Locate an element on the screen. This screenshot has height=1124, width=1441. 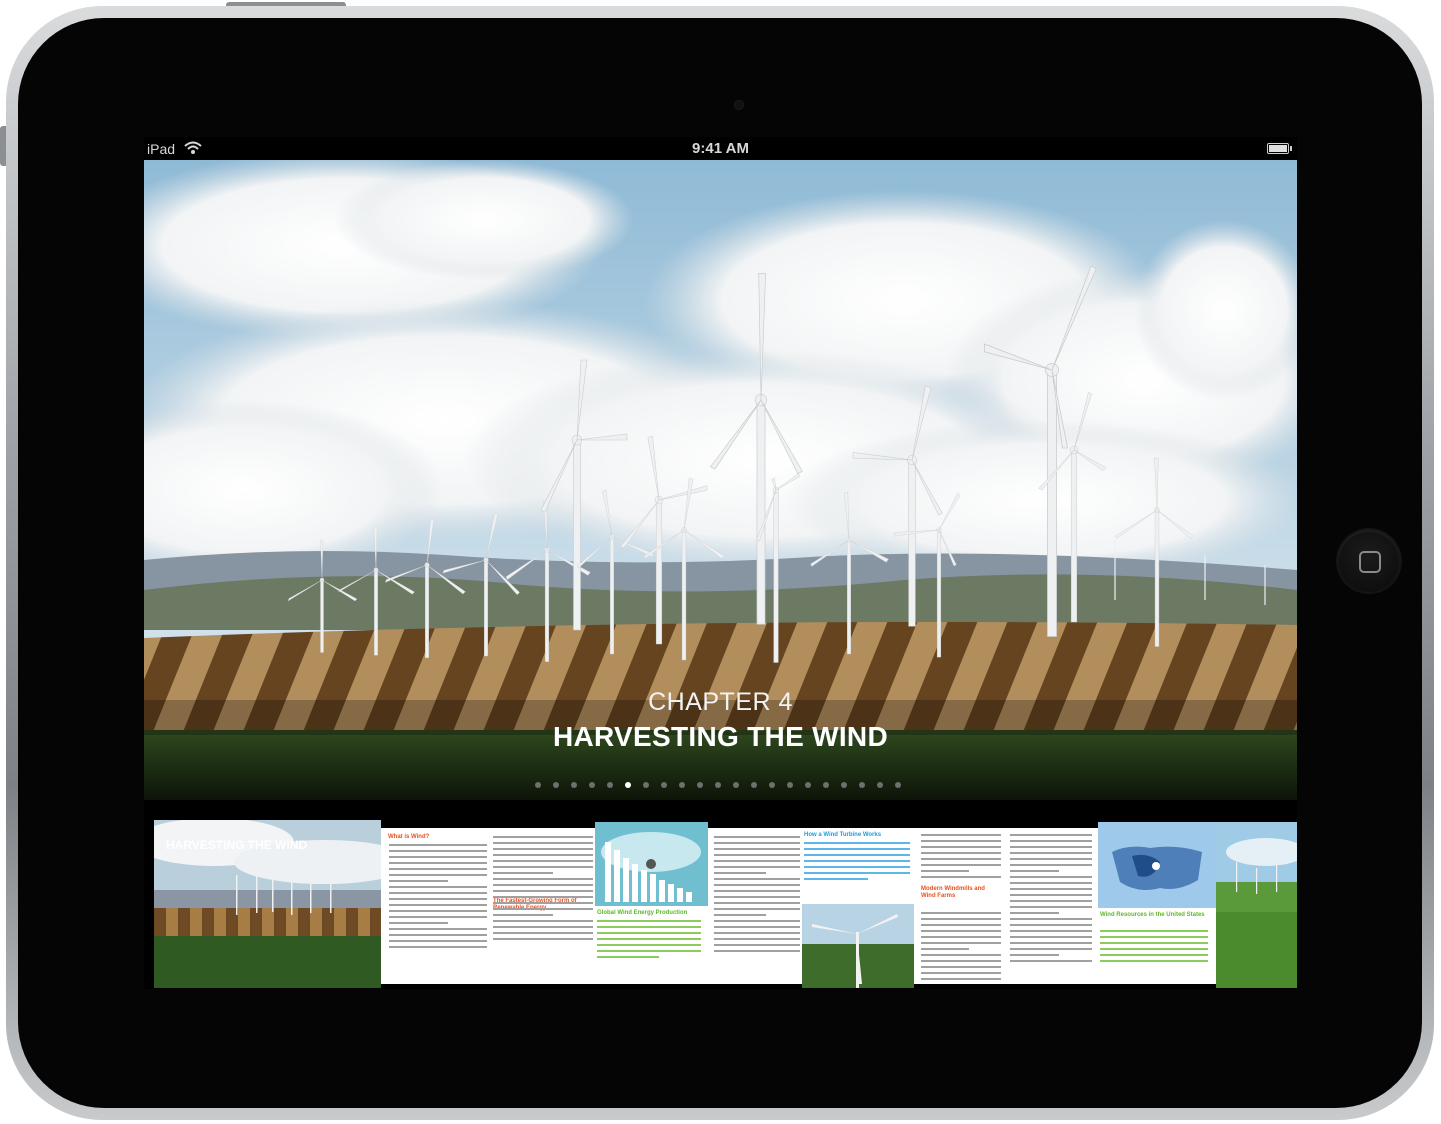
home-button is located at coordinates (1369, 561).